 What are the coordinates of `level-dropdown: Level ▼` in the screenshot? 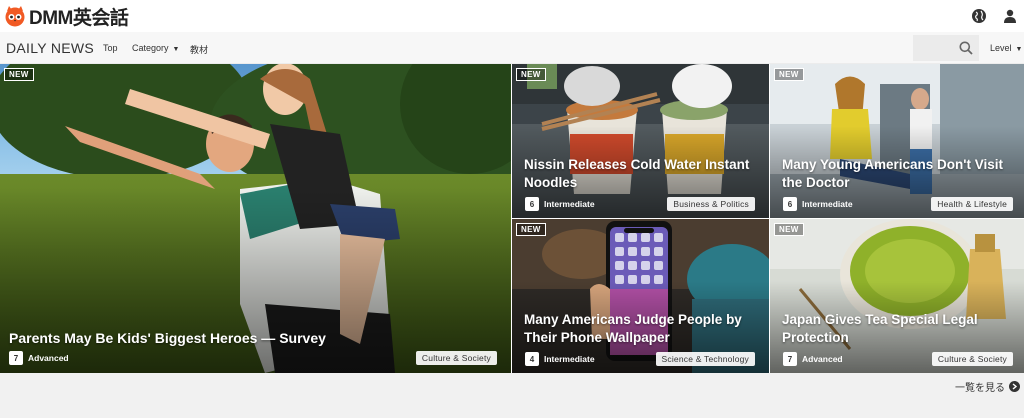 It's located at (1006, 48).